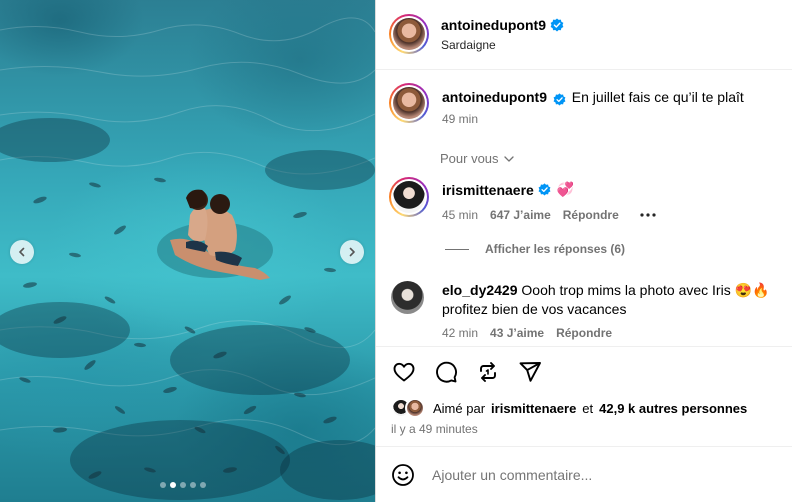 The height and width of the screenshot is (502, 792). I want to click on caption-avatar, so click(409, 103).